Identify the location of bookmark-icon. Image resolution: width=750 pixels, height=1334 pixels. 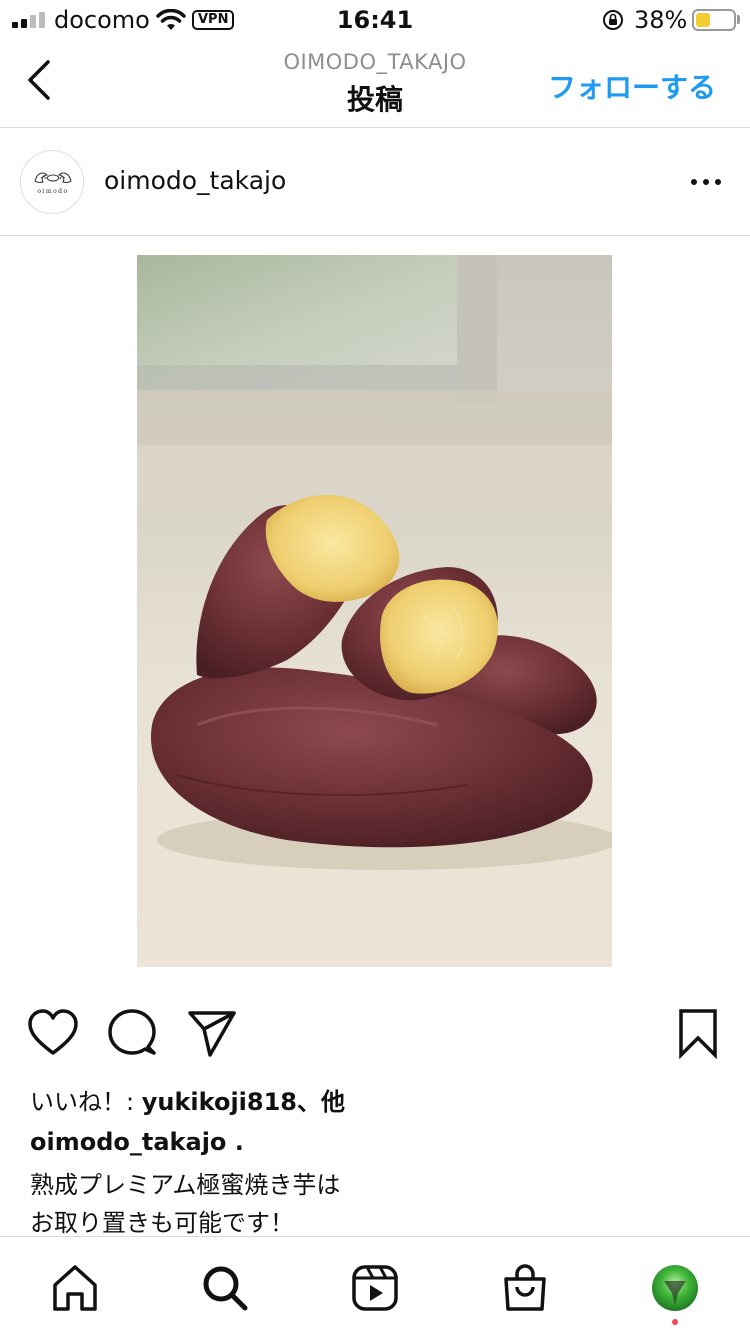
(698, 1034).